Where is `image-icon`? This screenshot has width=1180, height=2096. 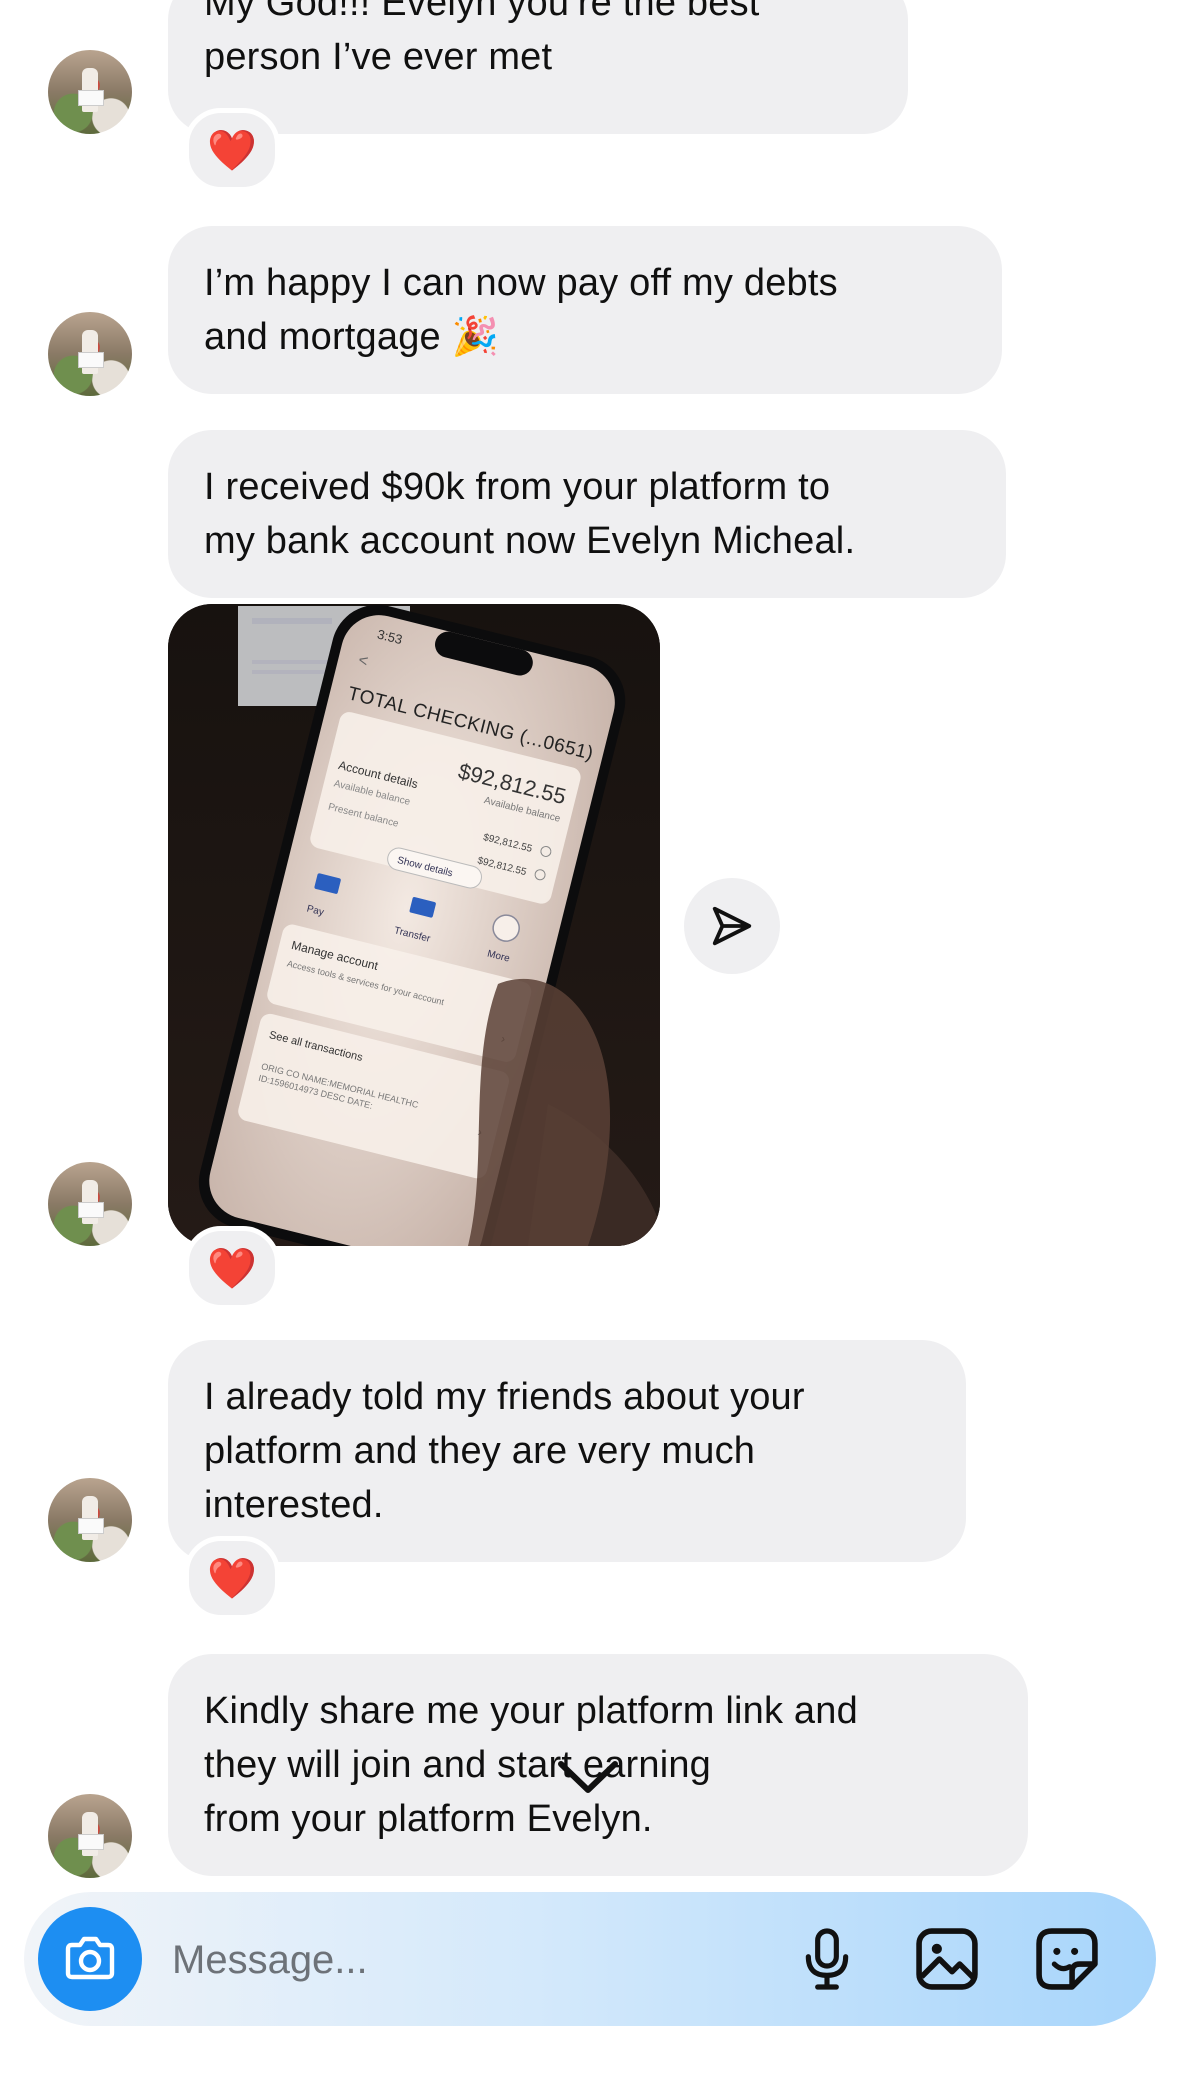 image-icon is located at coordinates (947, 1959).